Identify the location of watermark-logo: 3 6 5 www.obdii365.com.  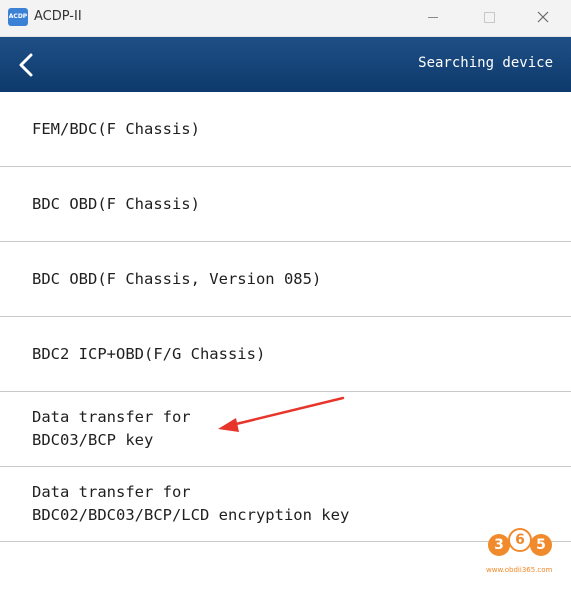
(522, 550).